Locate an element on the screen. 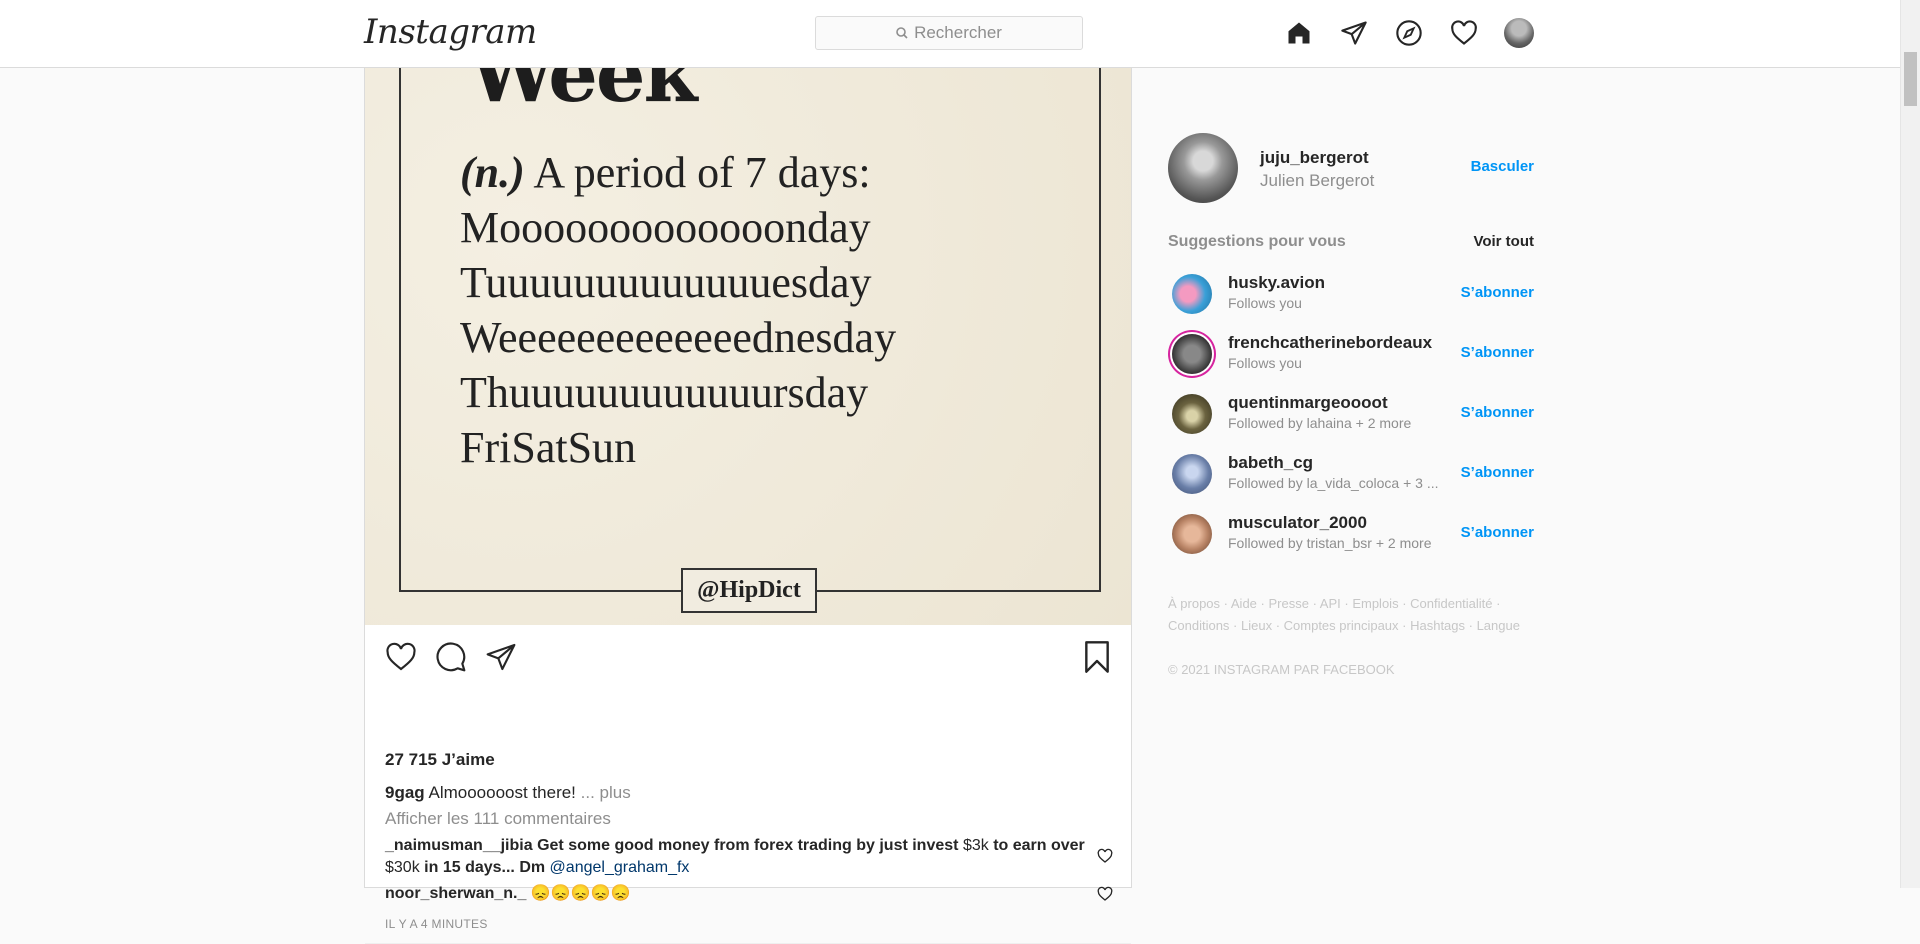 The image size is (1920, 944). suggestion-username: husky.avion is located at coordinates (1276, 283).